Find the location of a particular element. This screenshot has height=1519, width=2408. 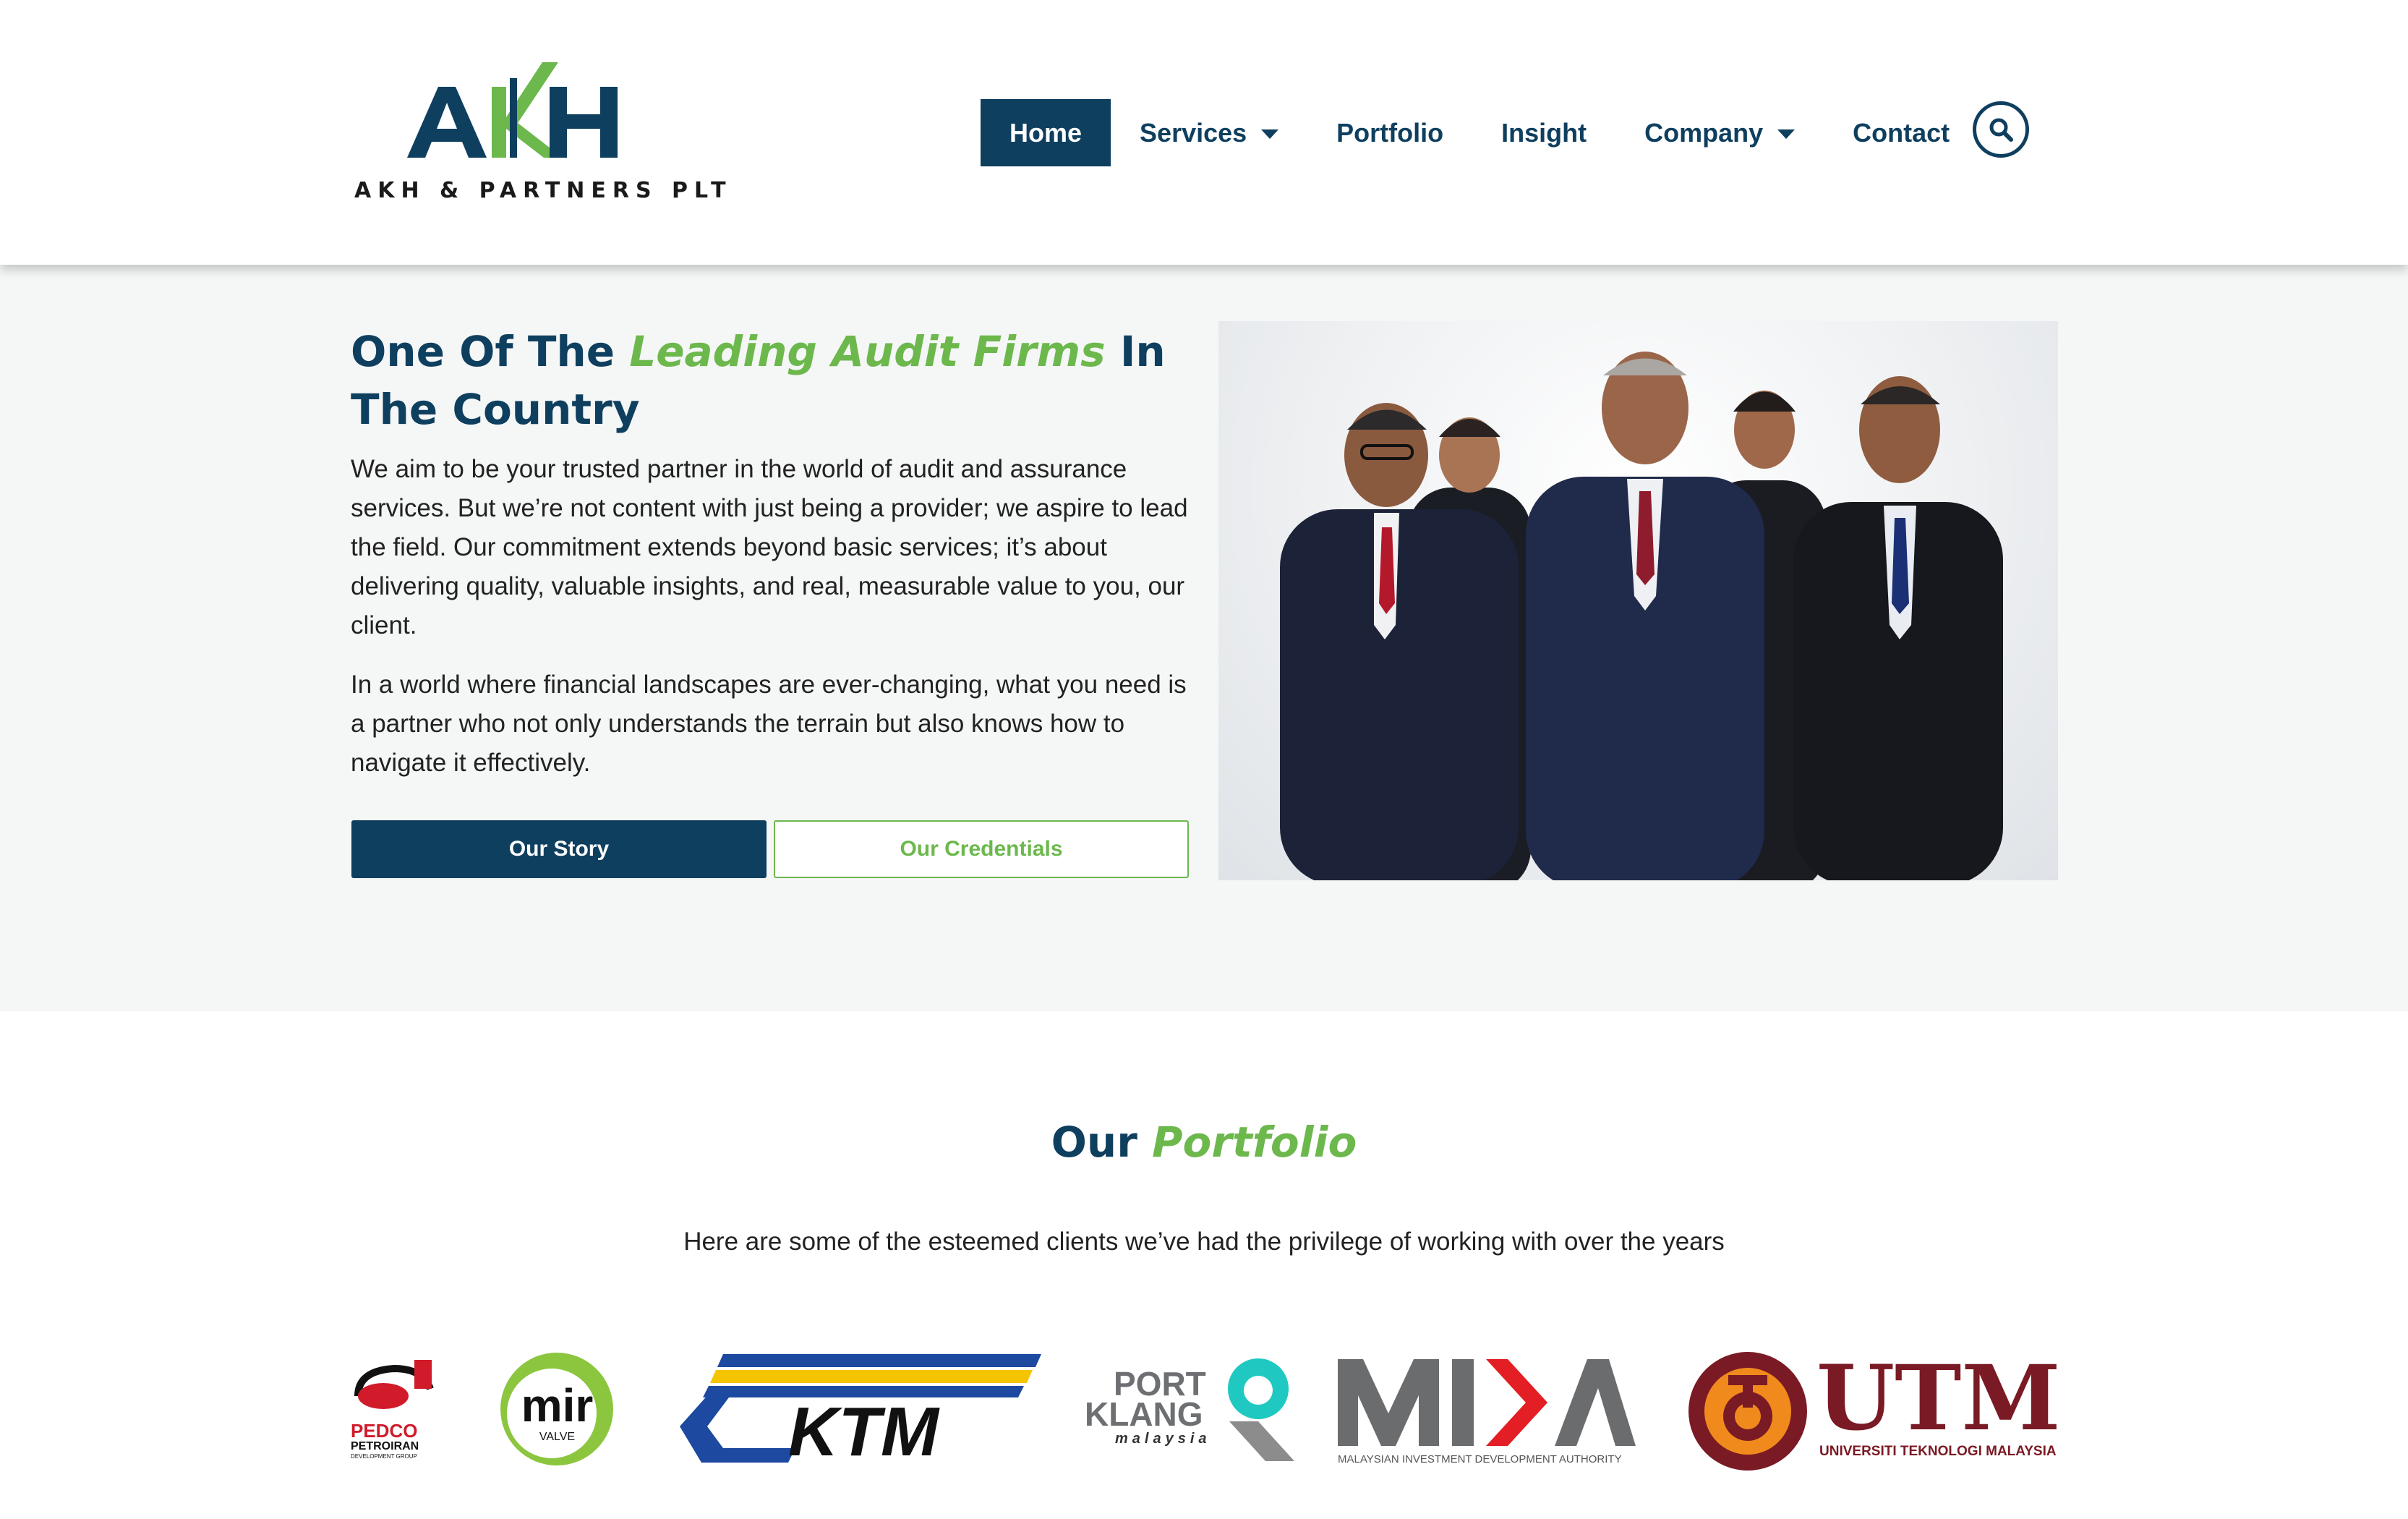

utm-crest-icon is located at coordinates (1747, 1412).